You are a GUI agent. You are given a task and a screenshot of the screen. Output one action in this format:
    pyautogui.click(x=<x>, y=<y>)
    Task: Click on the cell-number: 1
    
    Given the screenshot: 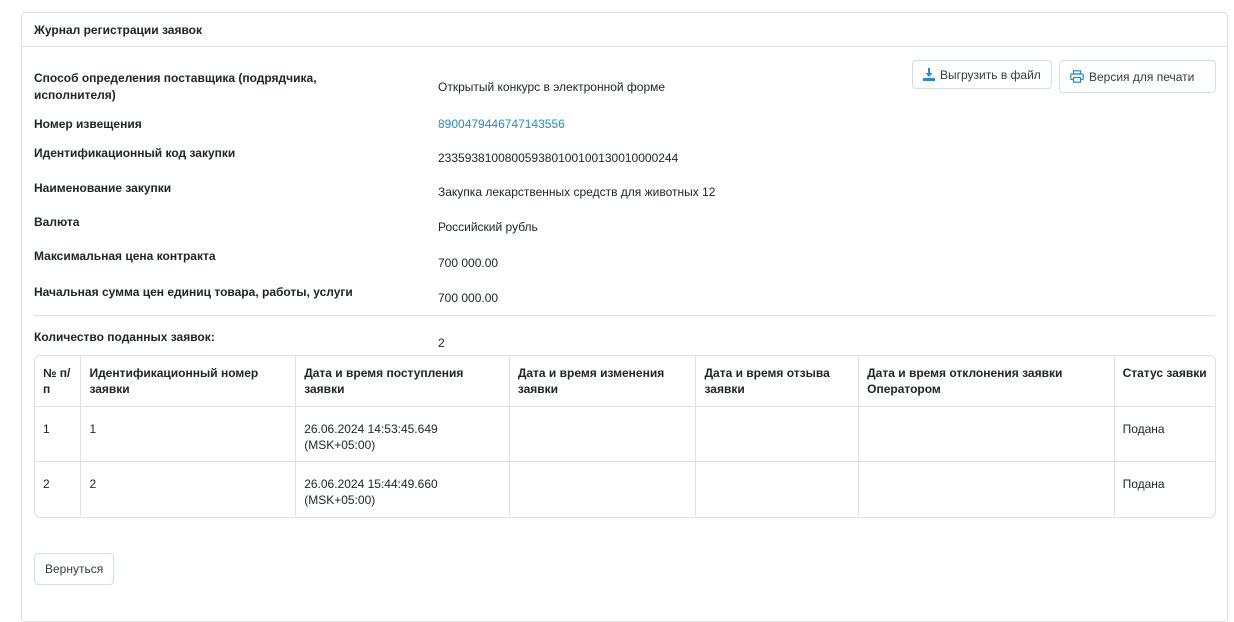 What is the action you would take?
    pyautogui.click(x=58, y=434)
    